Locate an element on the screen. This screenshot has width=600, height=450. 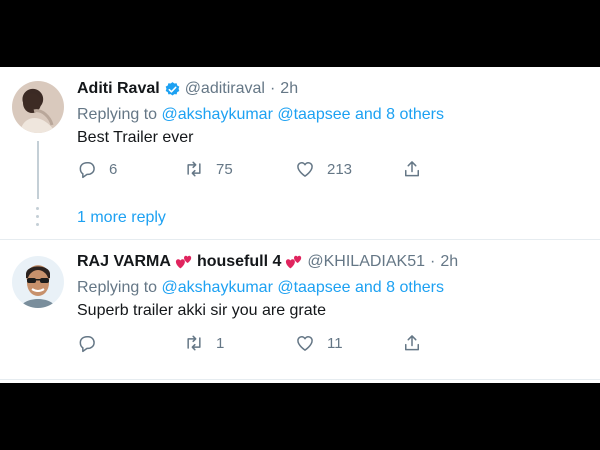
retweet-button: 1 is located at coordinates (204, 343).